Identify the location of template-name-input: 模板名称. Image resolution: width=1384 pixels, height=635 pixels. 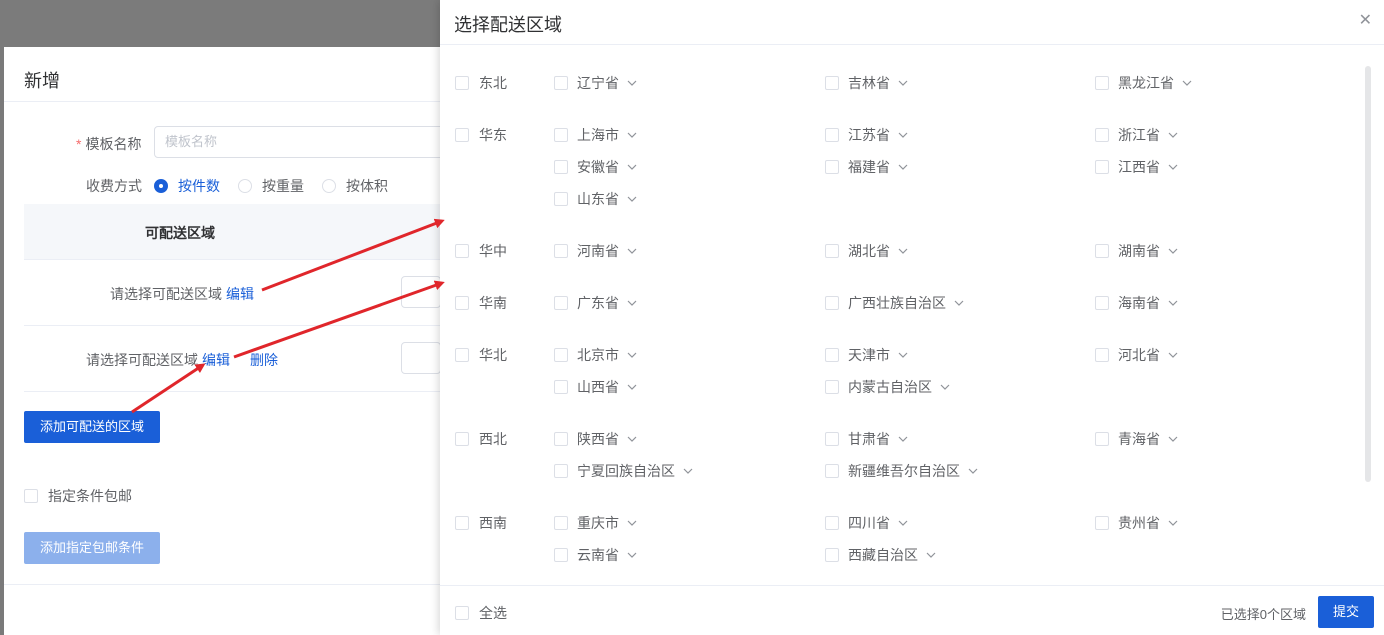
(304, 142).